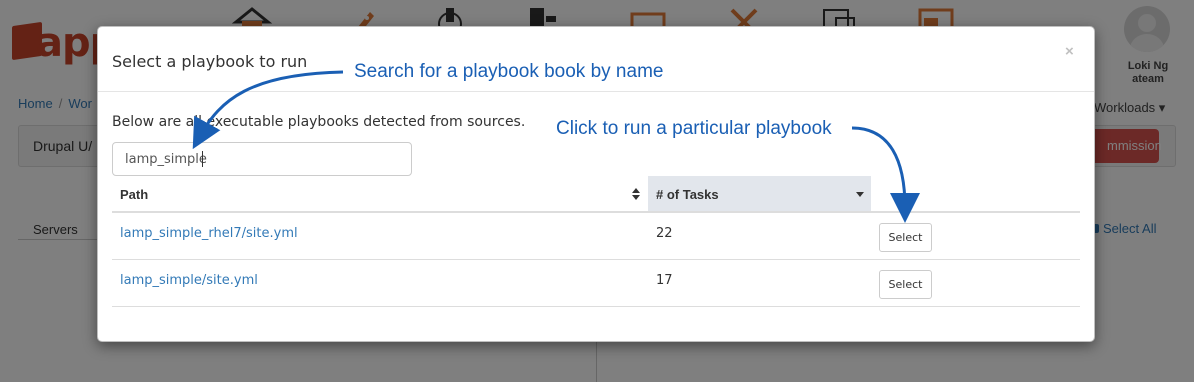  What do you see at coordinates (210, 61) in the screenshot?
I see `modal-title: Select a playbook to run` at bounding box center [210, 61].